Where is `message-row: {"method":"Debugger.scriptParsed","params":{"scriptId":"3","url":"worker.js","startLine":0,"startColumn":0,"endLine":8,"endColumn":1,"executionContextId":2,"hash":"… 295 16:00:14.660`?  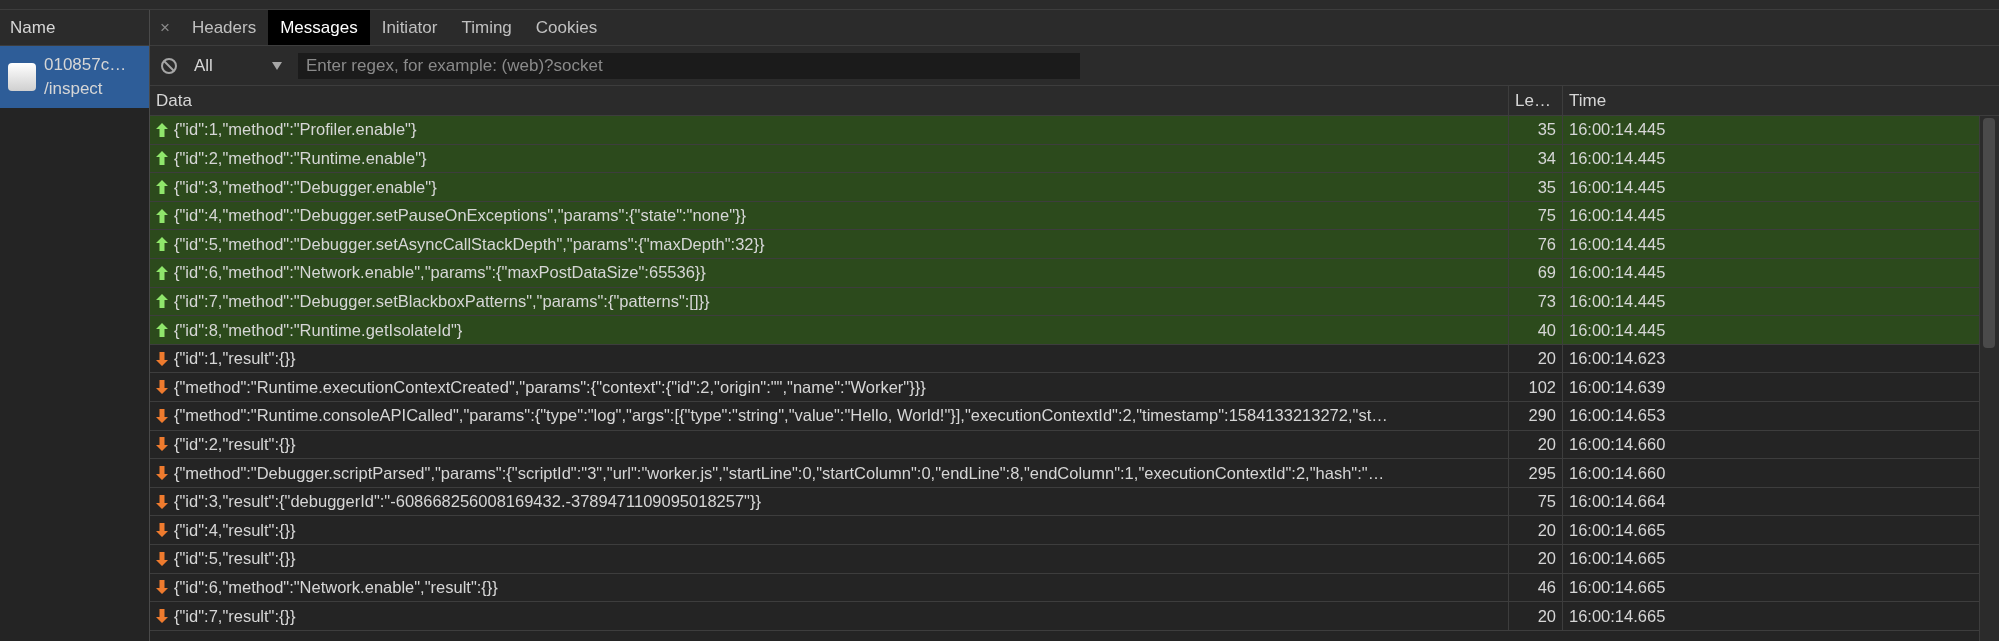 message-row: {"method":"Debugger.scriptParsed","params":{"scriptId":"3","url":"worker.js","startLine":0,"startColumn":0,"endLine":8,"endColumn":1,"executionContextId":2,"hash":"… 295 16:00:14.660 is located at coordinates (1064, 473).